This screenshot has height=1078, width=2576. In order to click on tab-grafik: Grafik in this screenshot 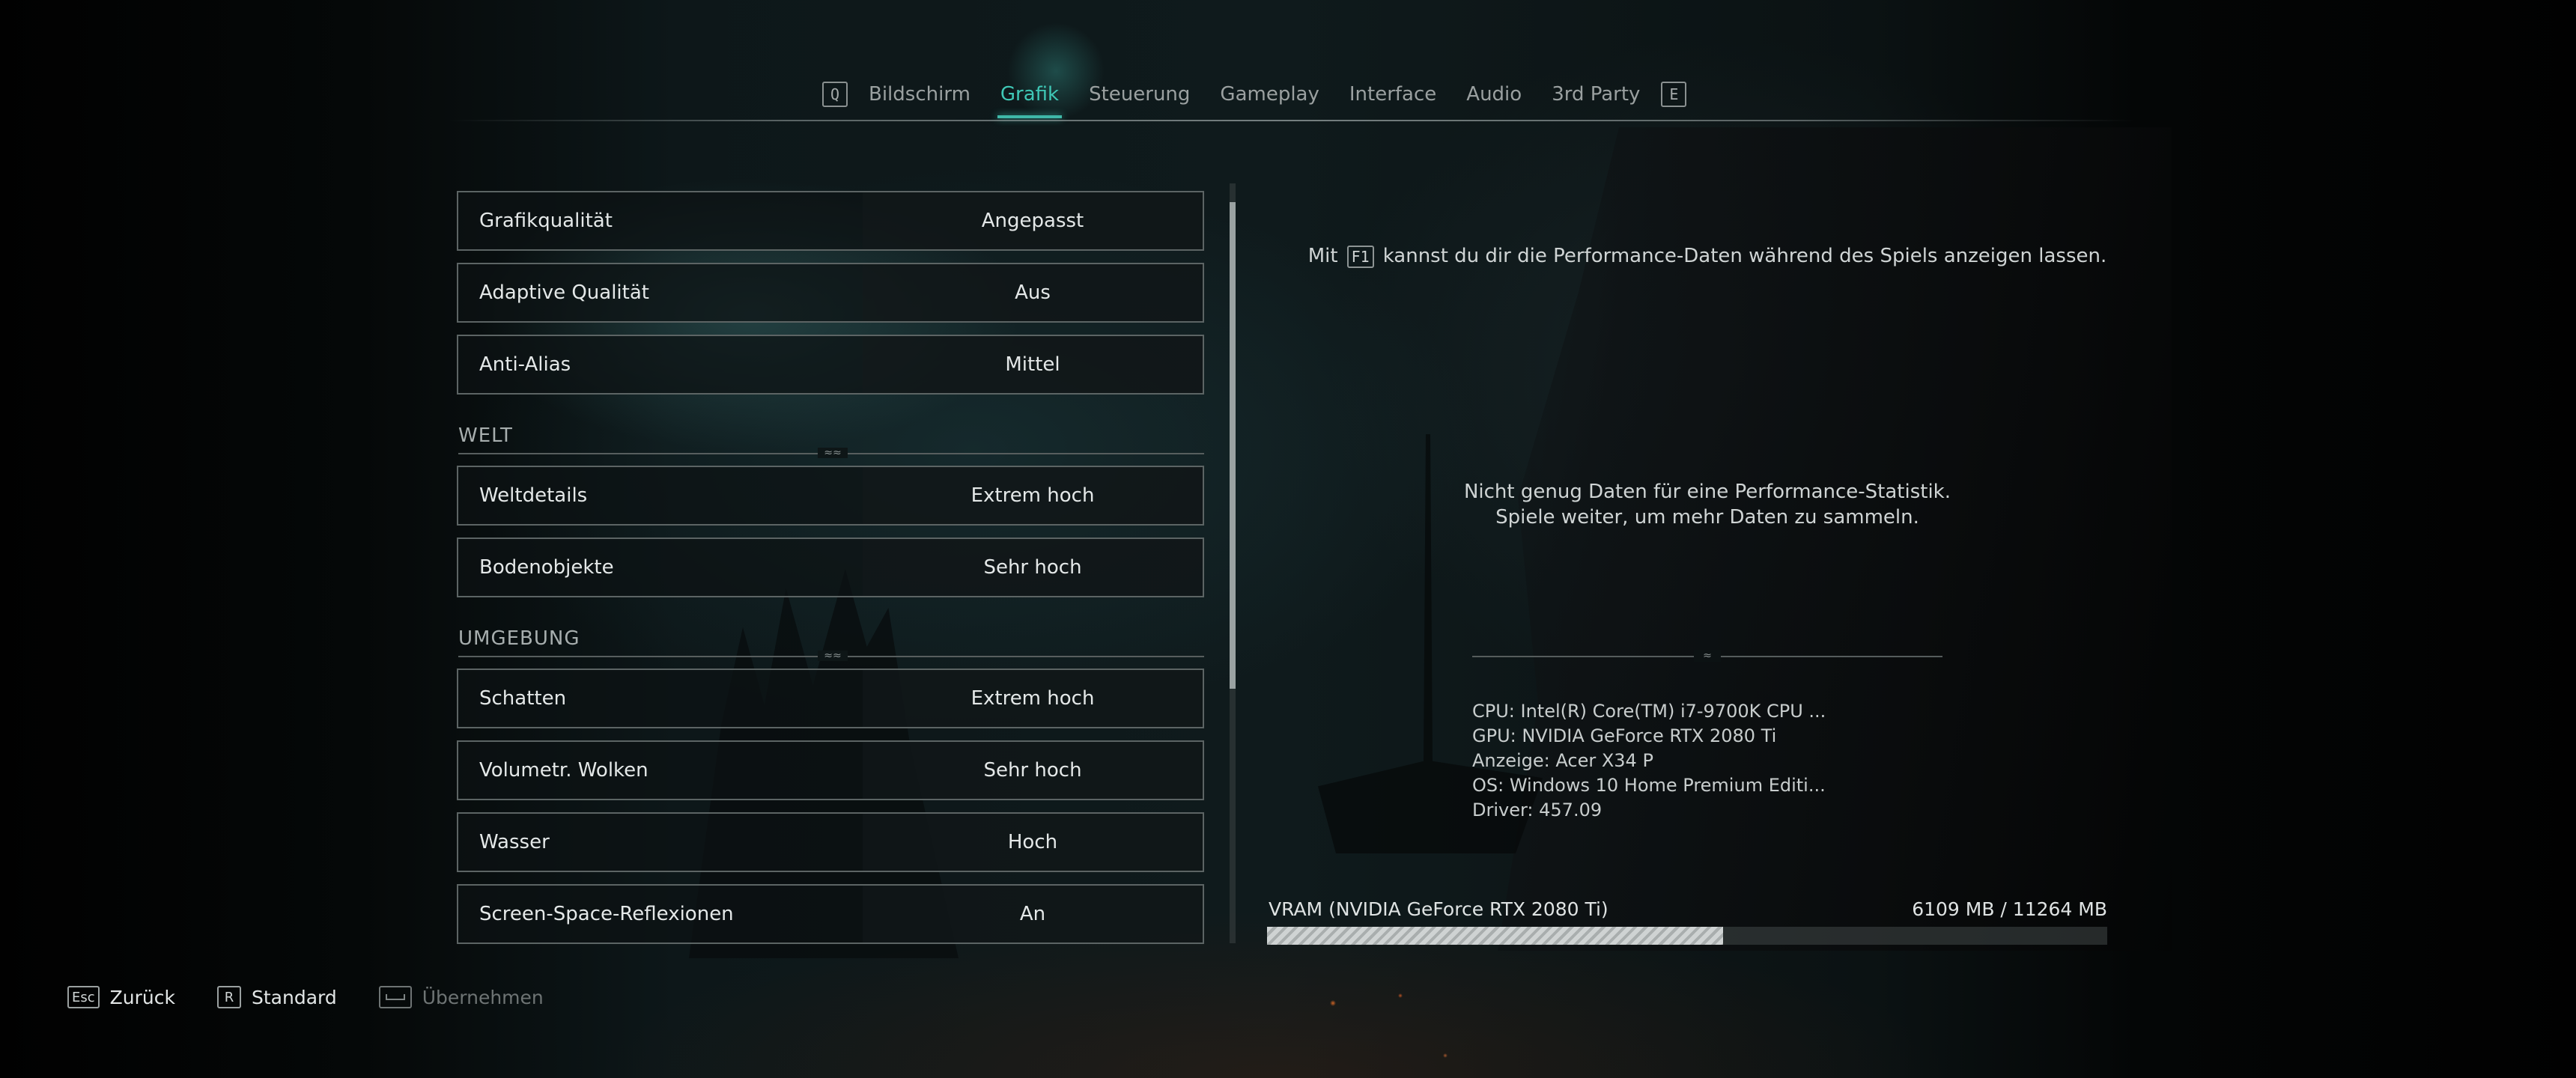, I will do `click(1029, 96)`.